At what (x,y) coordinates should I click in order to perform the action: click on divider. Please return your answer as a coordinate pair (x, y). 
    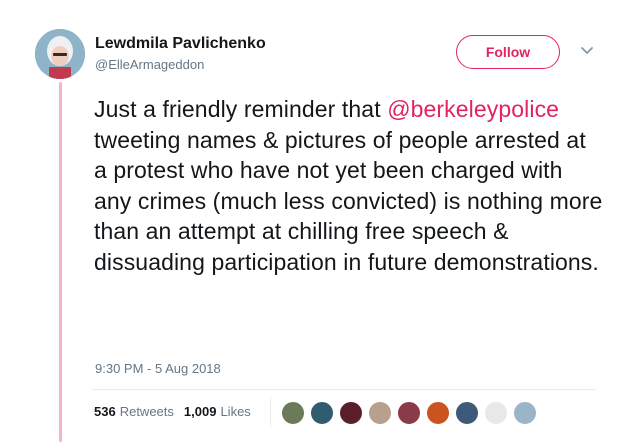
    Looking at the image, I should click on (344, 389).